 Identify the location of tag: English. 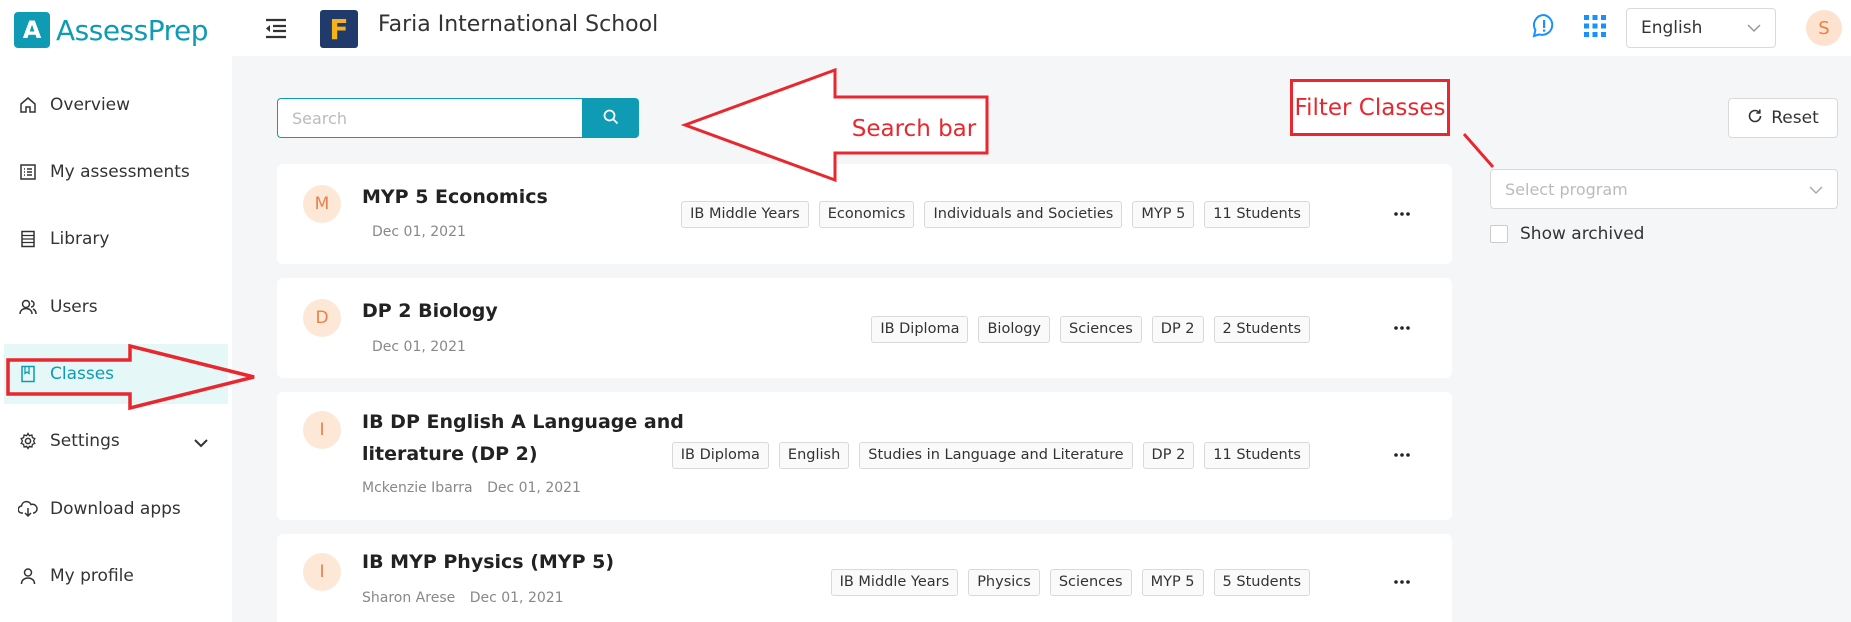
(814, 455).